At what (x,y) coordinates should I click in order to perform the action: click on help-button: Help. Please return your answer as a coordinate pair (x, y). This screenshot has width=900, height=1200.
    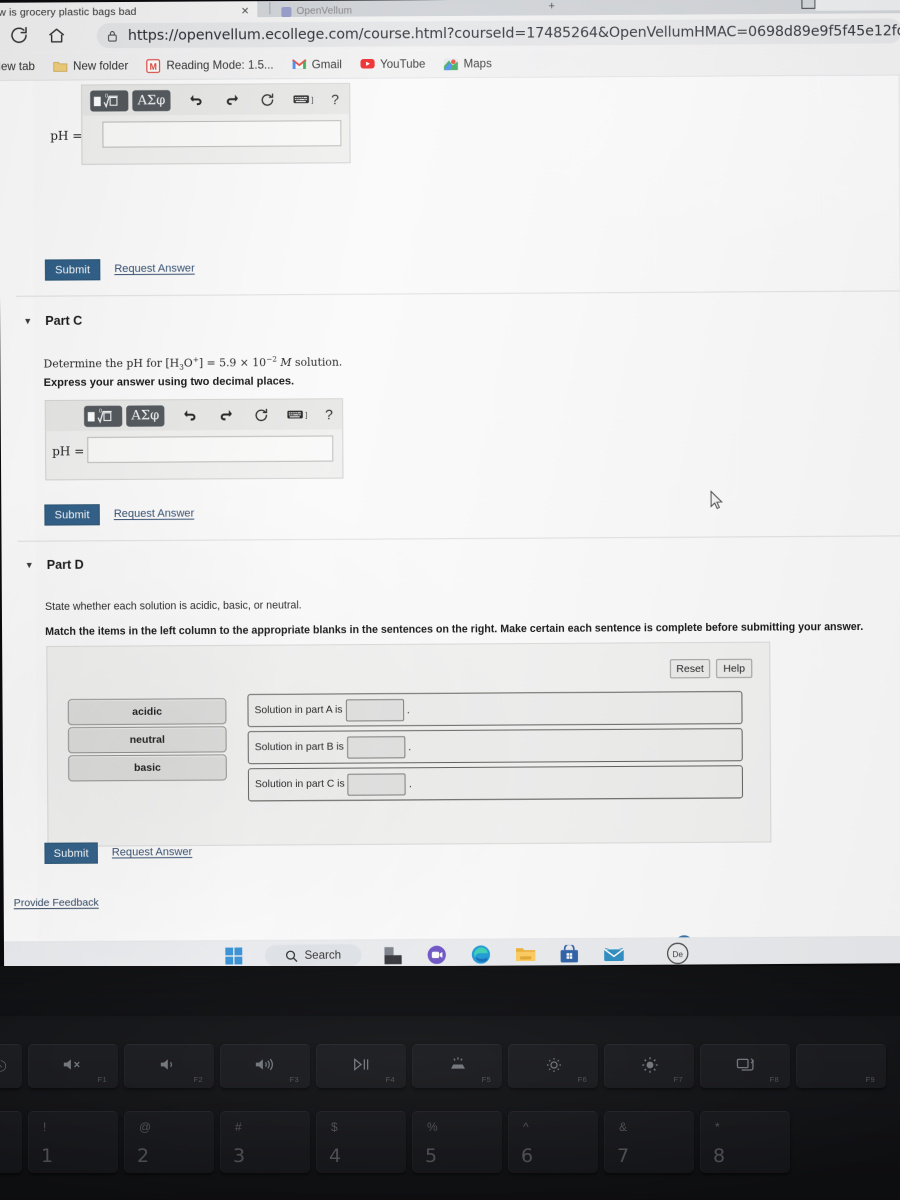
    Looking at the image, I should click on (734, 668).